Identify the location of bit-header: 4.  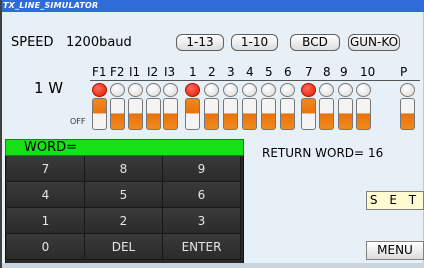
(250, 72).